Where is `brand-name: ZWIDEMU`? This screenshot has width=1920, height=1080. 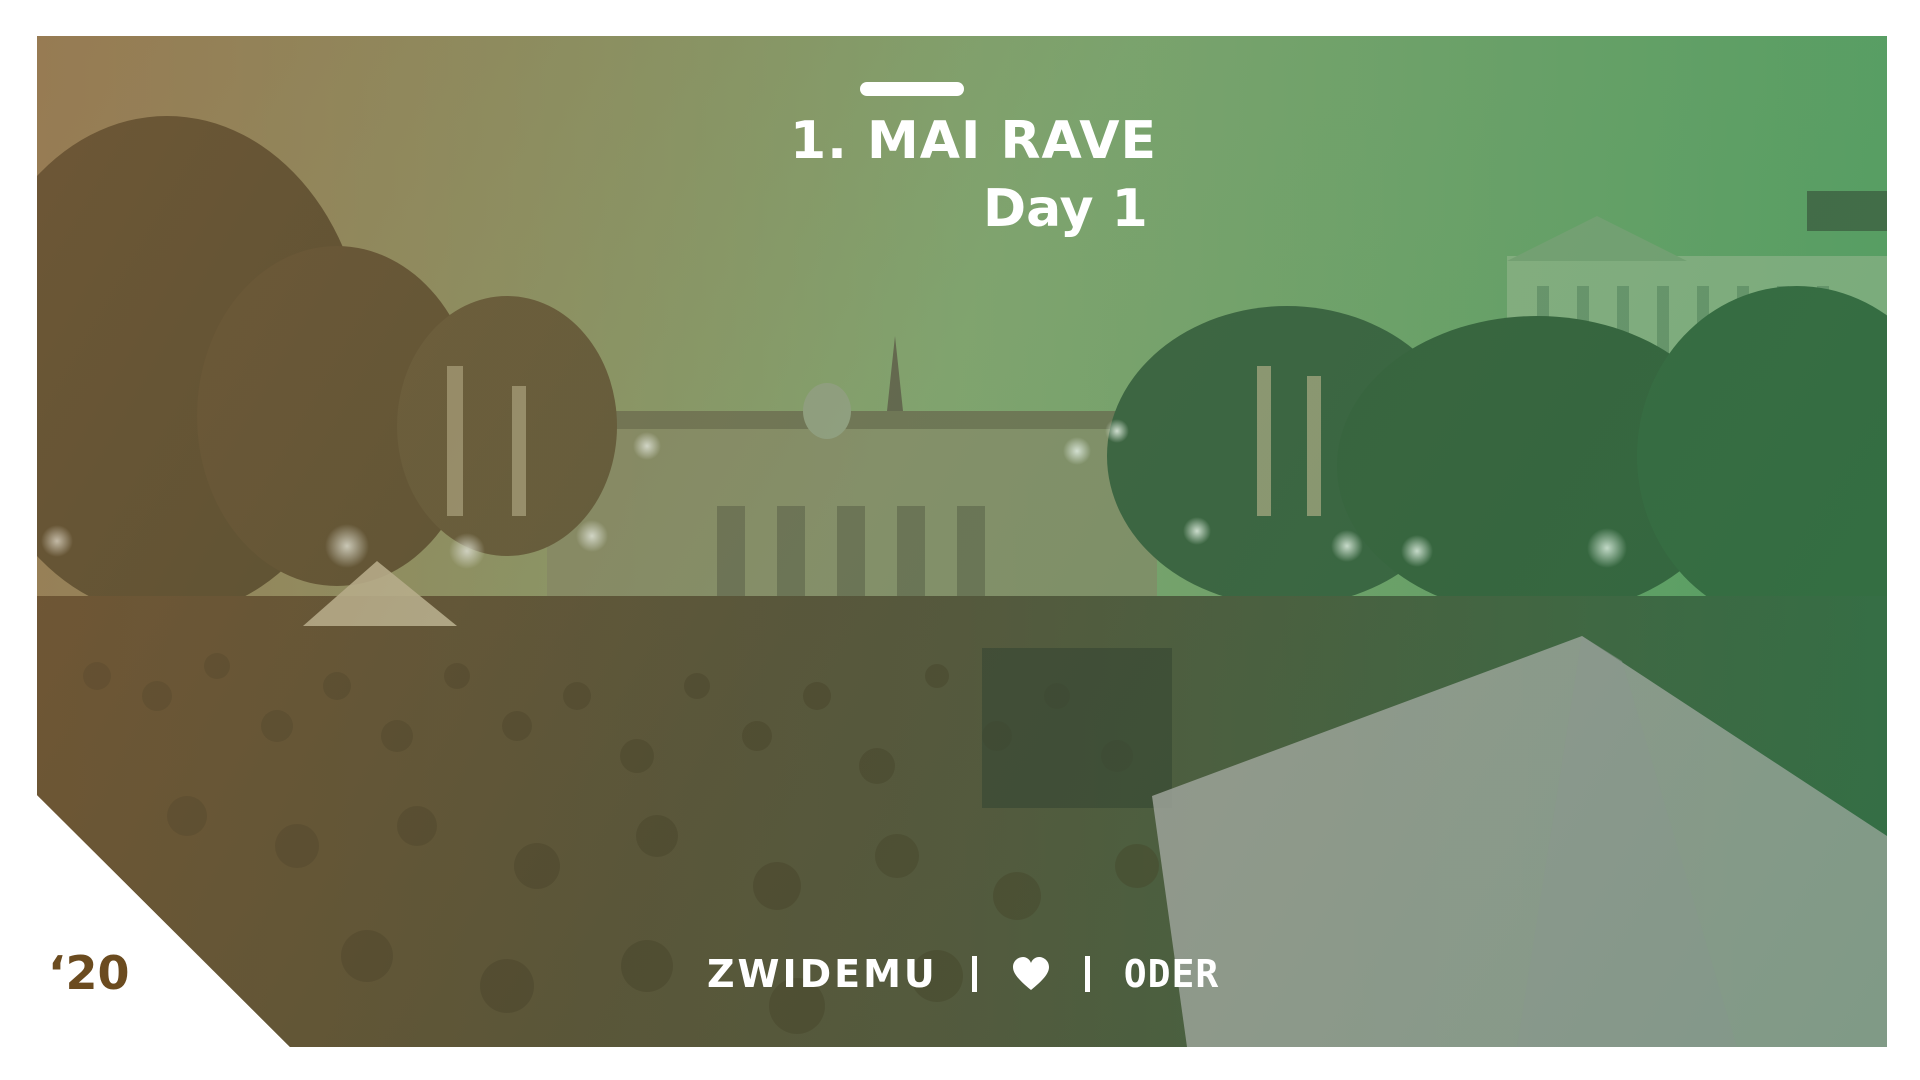 brand-name: ZWIDEMU is located at coordinates (822, 974).